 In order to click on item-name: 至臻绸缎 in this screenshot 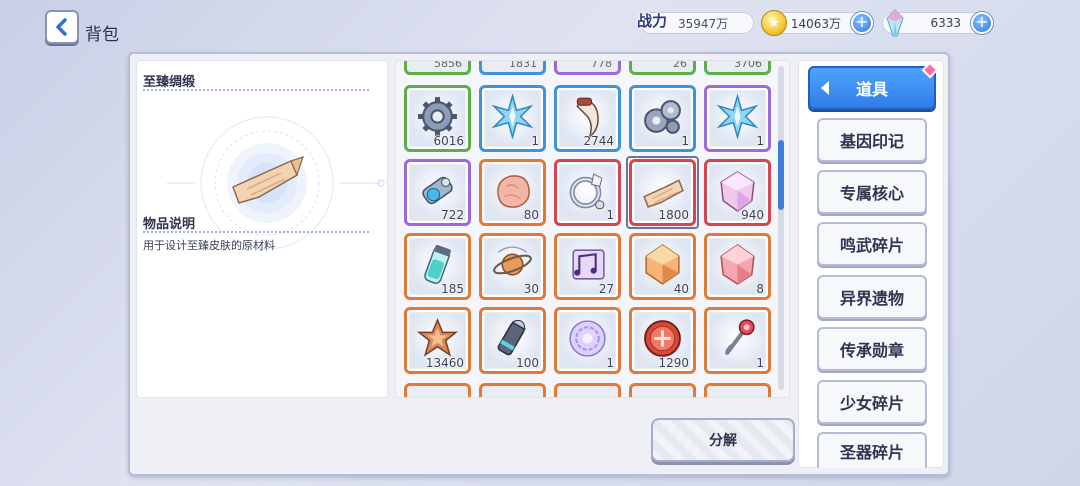, I will do `click(169, 82)`.